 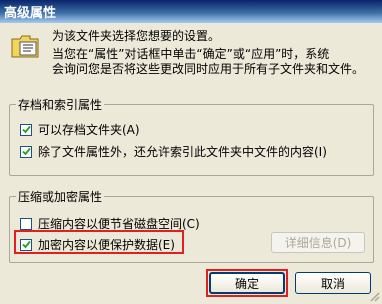 What do you see at coordinates (136, 36) in the screenshot?
I see `description-line-1: 为该文件夹选择您想要的设置。` at bounding box center [136, 36].